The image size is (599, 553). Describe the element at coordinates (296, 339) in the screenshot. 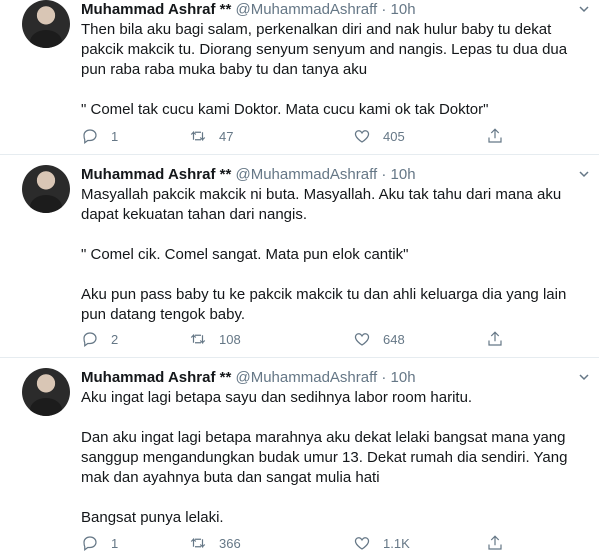

I see `tweet-actions: 2 108 648` at that location.